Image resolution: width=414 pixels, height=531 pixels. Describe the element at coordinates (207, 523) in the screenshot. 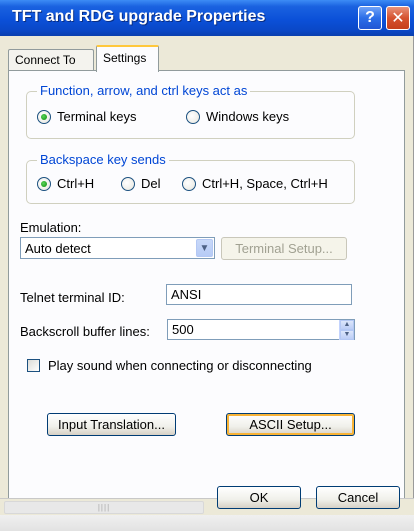

I see `bottom-strip` at that location.